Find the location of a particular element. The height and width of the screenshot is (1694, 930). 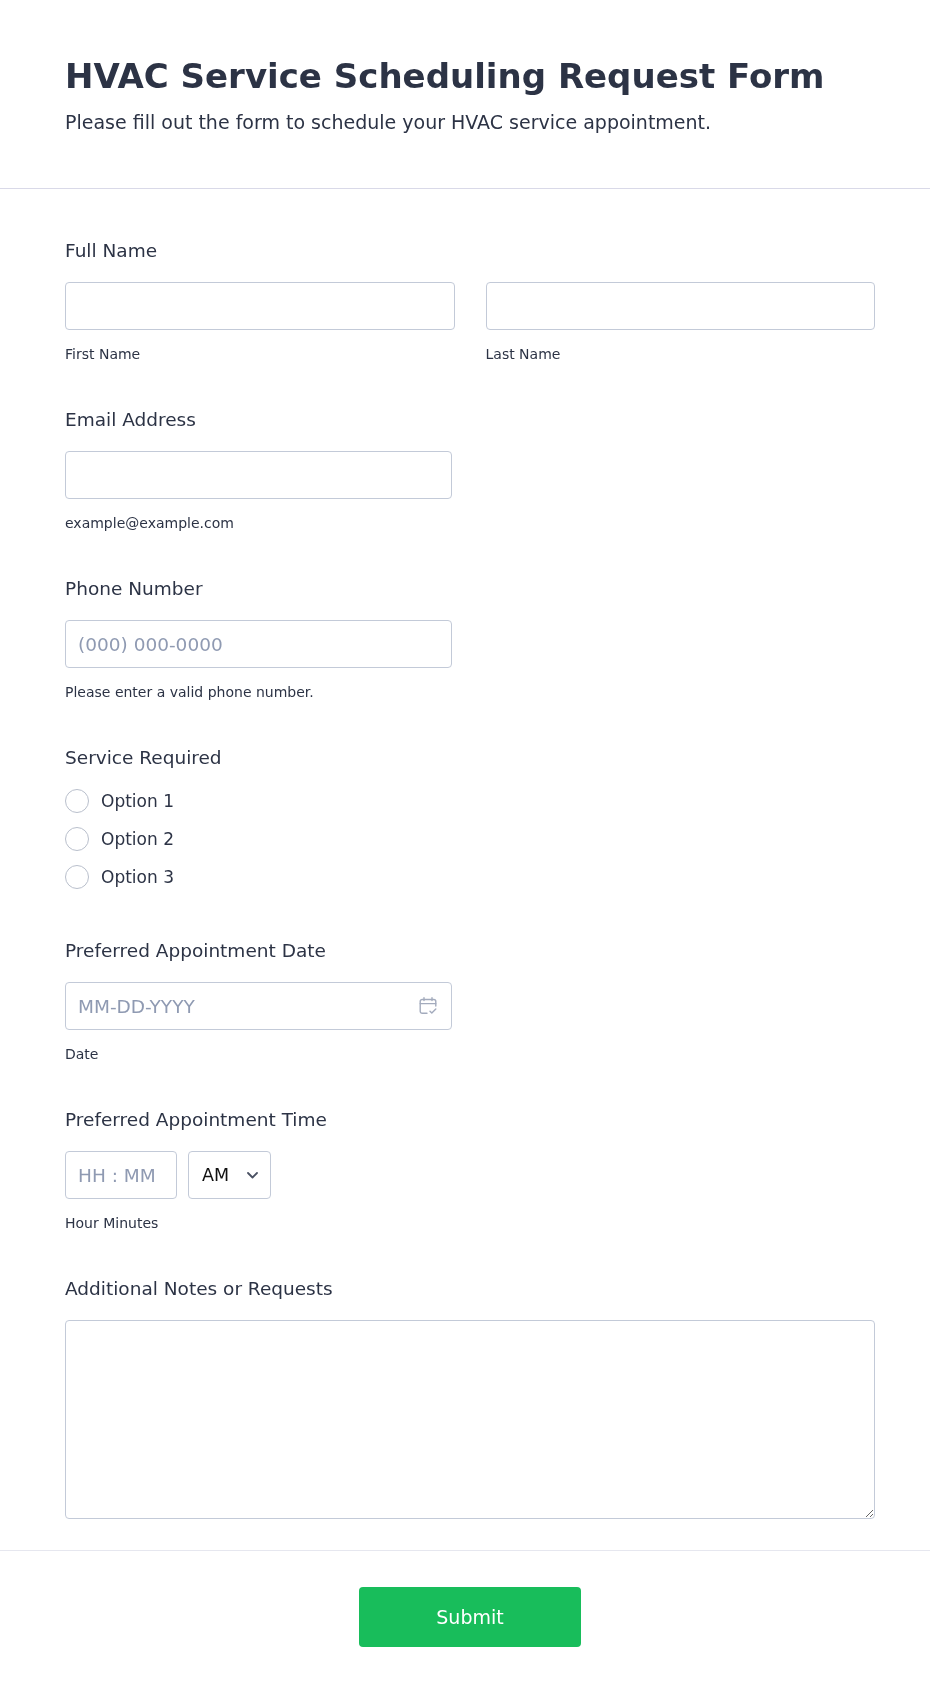

time-input-field: HH : MM is located at coordinates (121, 1175).